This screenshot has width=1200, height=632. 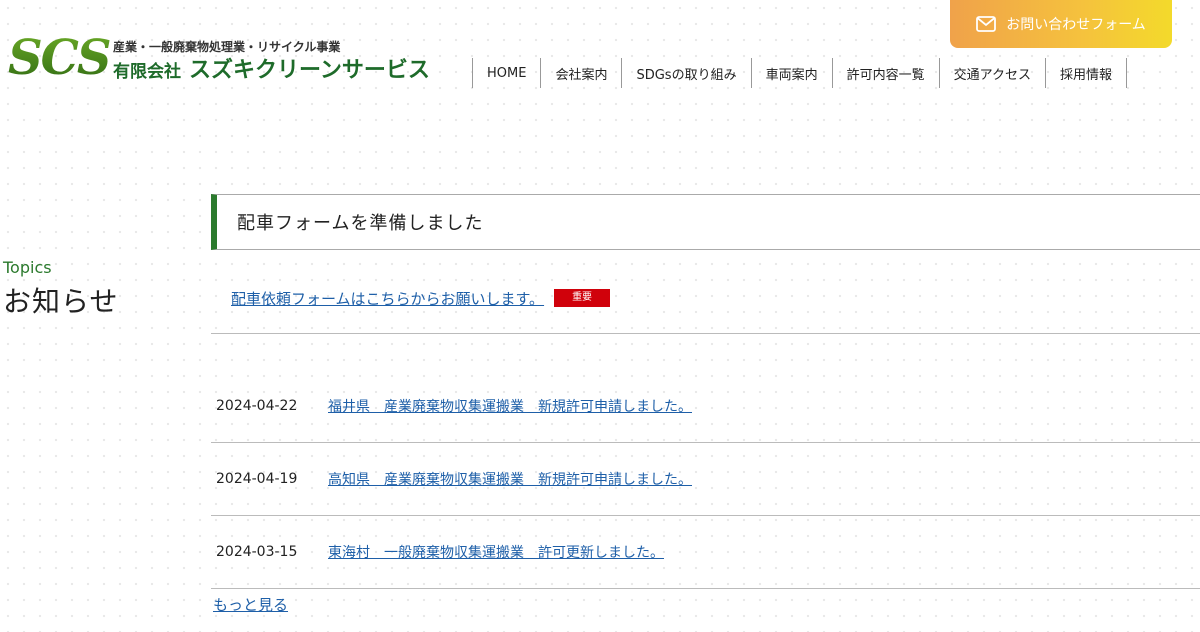 What do you see at coordinates (496, 552) in the screenshot?
I see `news-title-link: 東海村 一般廃棄物収集運搬業 許可更新しました。` at bounding box center [496, 552].